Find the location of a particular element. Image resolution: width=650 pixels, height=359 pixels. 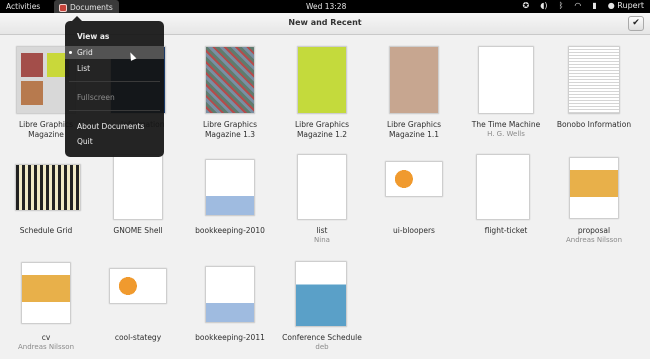

document-title: GNOME Shell is located at coordinates (138, 230).